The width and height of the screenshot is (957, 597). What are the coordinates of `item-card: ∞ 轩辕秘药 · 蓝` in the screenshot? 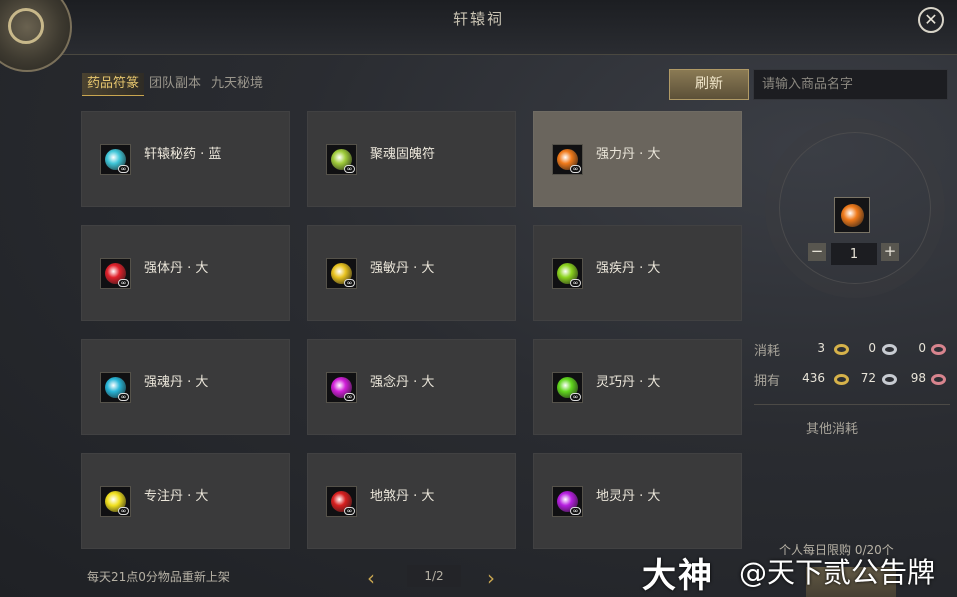 It's located at (185, 159).